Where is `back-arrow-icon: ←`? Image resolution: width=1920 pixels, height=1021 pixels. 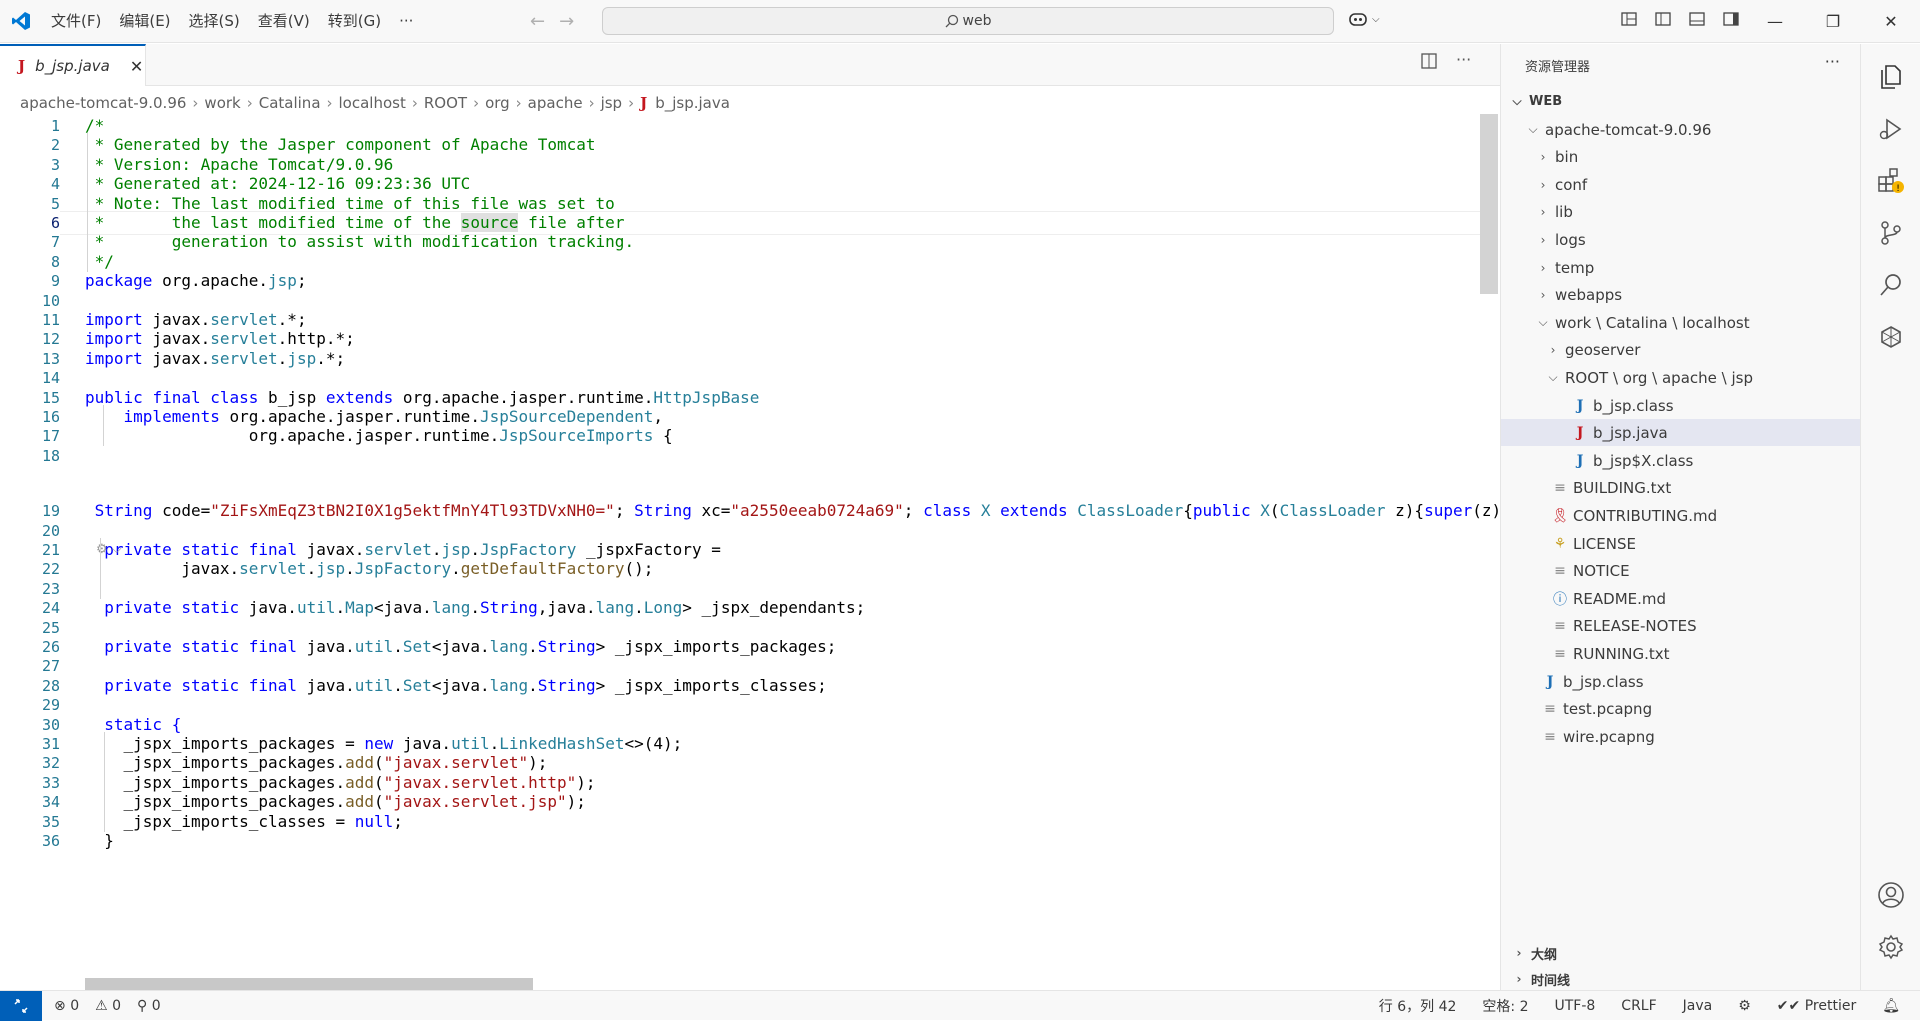
back-arrow-icon: ← is located at coordinates (537, 21).